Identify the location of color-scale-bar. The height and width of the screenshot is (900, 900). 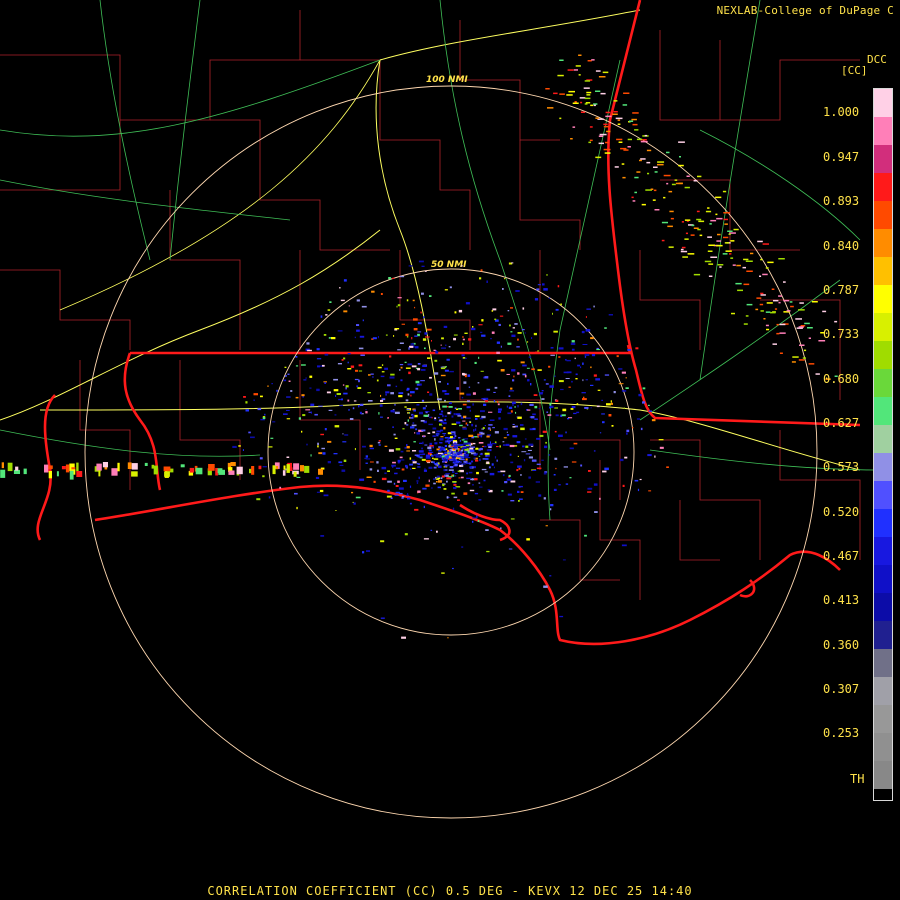
(883, 444).